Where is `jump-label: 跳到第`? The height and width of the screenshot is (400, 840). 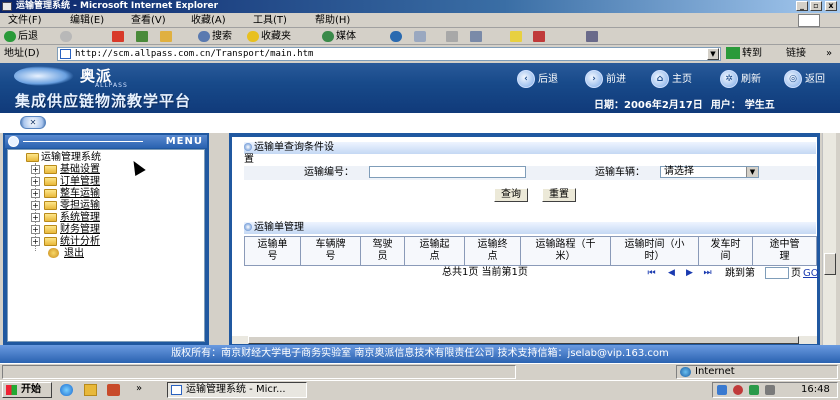
jump-label: 跳到第 is located at coordinates (740, 273).